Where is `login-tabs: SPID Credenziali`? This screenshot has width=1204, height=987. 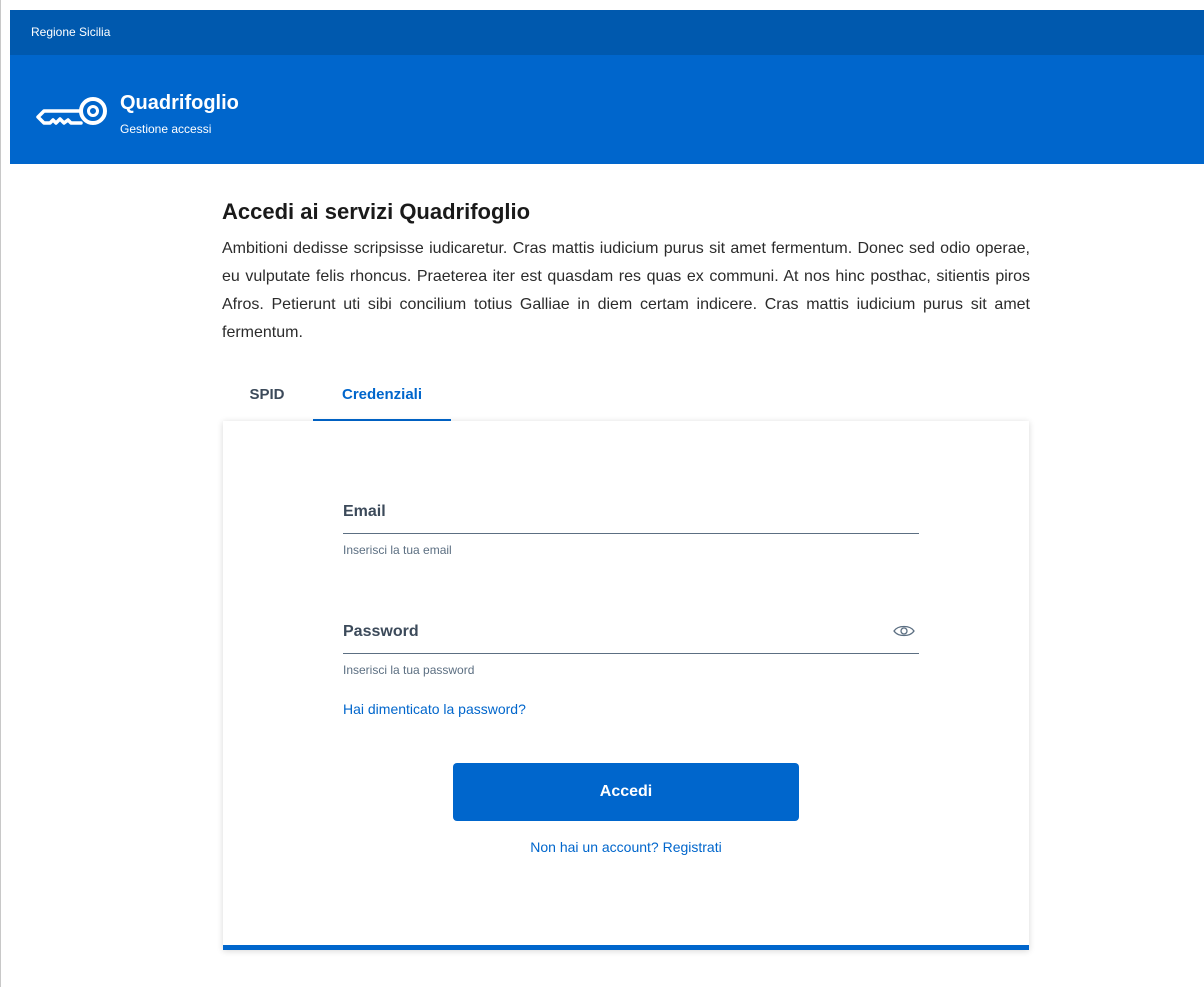 login-tabs: SPID Credenziali is located at coordinates (372, 399).